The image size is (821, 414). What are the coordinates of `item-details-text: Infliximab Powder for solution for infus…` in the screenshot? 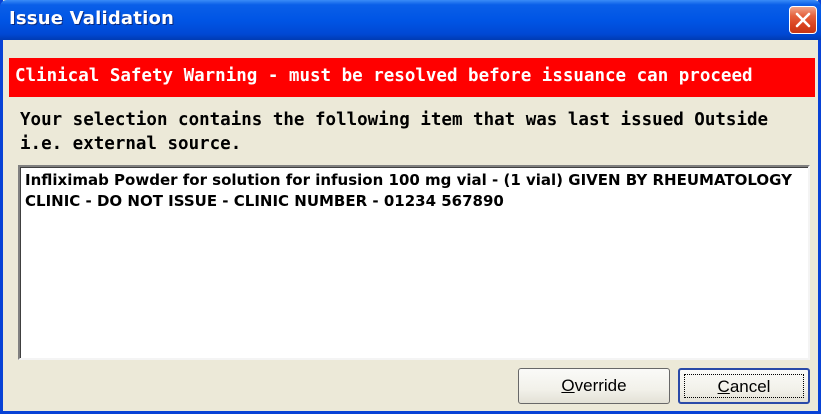 It's located at (408, 190).